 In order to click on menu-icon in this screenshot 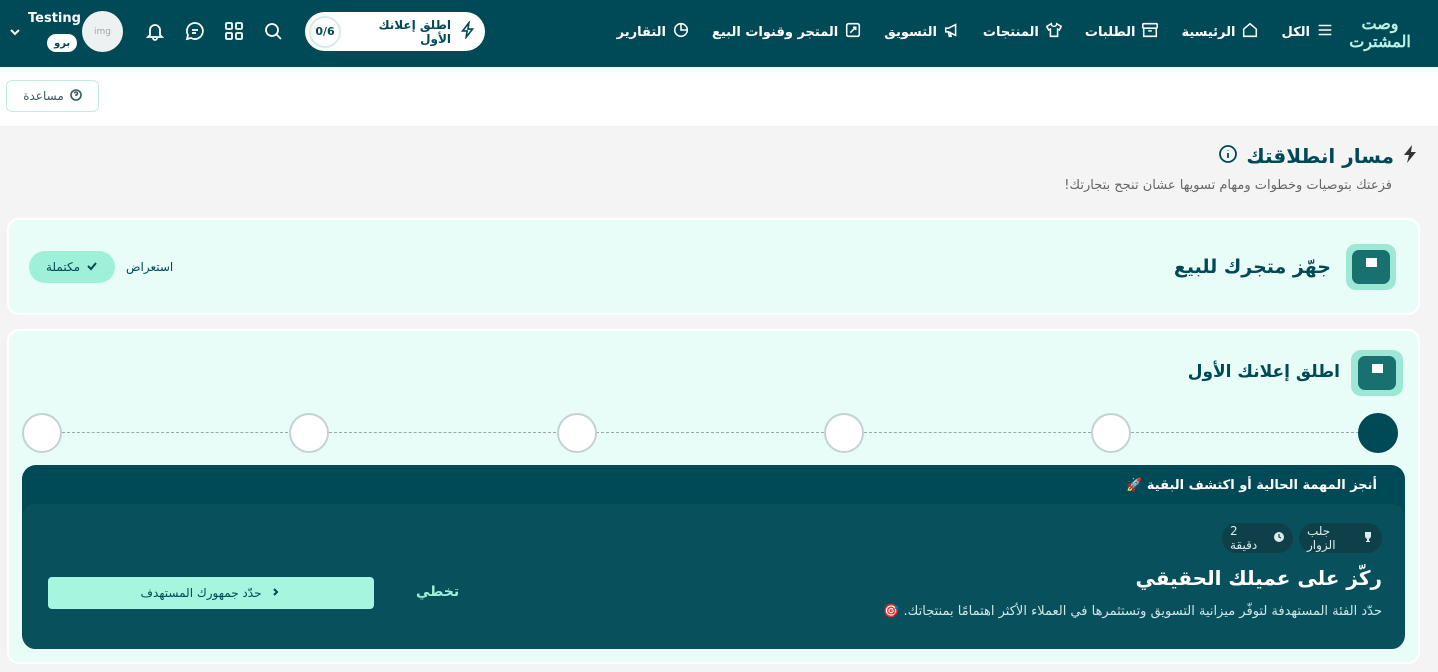, I will do `click(1325, 32)`.